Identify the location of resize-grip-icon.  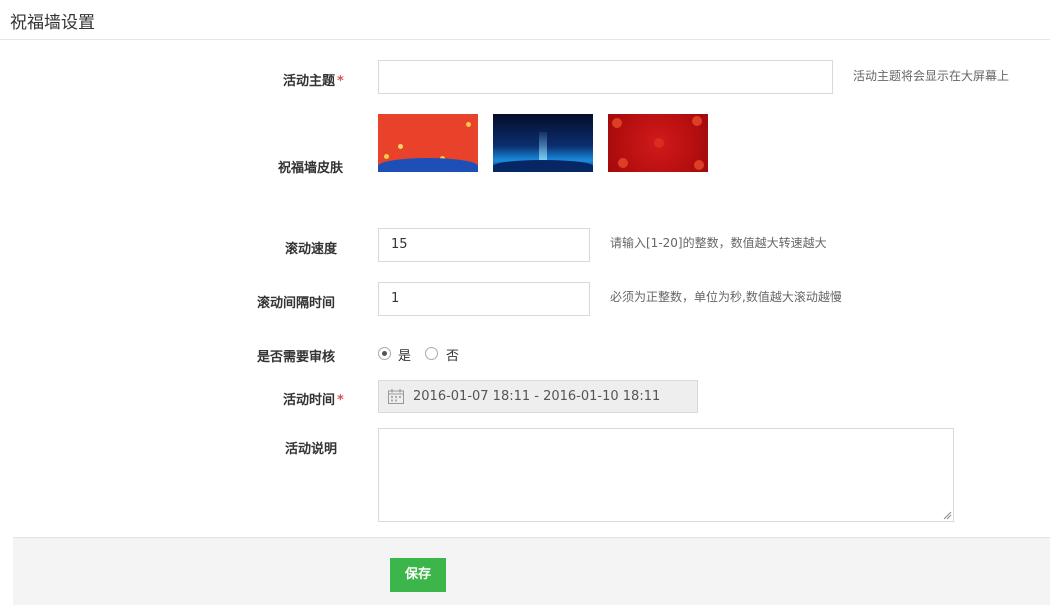
(947, 515).